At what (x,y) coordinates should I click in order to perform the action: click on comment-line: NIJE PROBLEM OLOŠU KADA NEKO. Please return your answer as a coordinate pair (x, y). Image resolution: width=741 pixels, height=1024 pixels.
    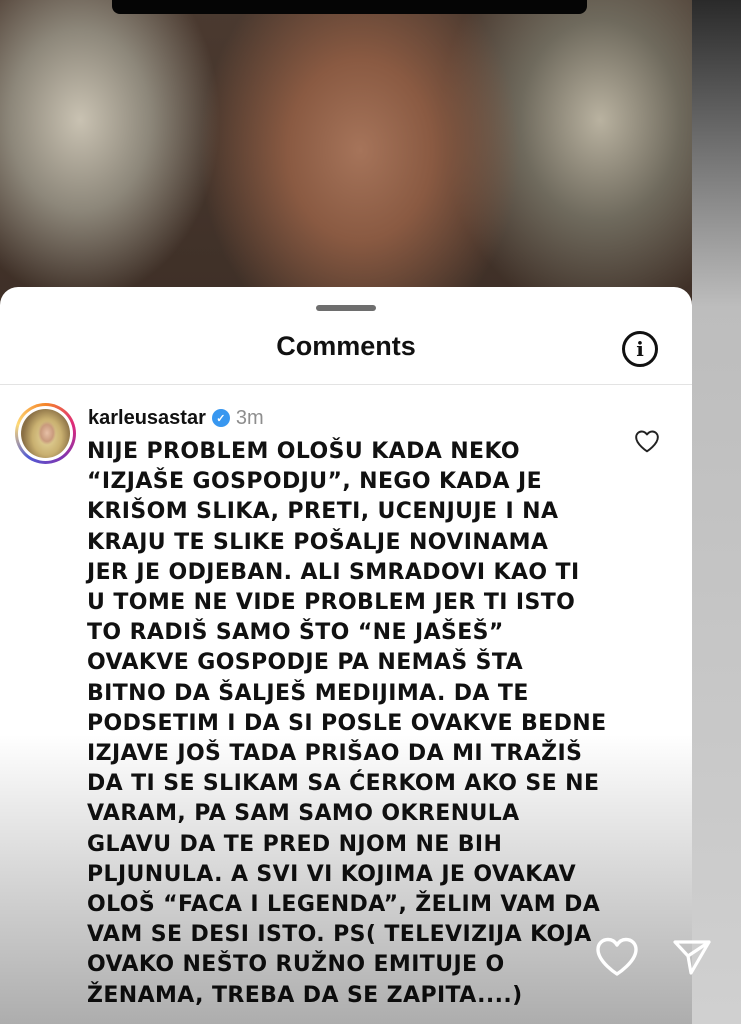
    Looking at the image, I should click on (304, 451).